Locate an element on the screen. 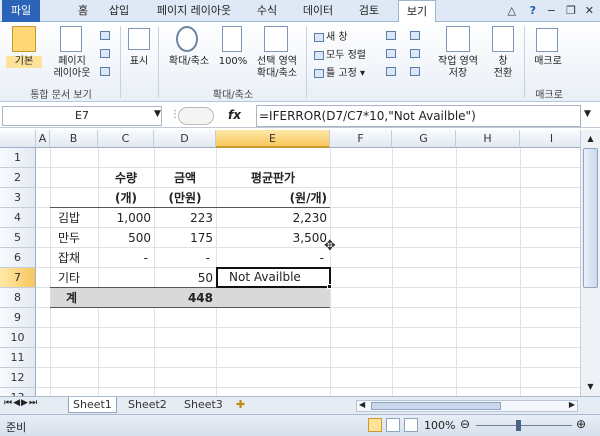 The image size is (600, 436). view-side-by-side-icon is located at coordinates (416, 34).